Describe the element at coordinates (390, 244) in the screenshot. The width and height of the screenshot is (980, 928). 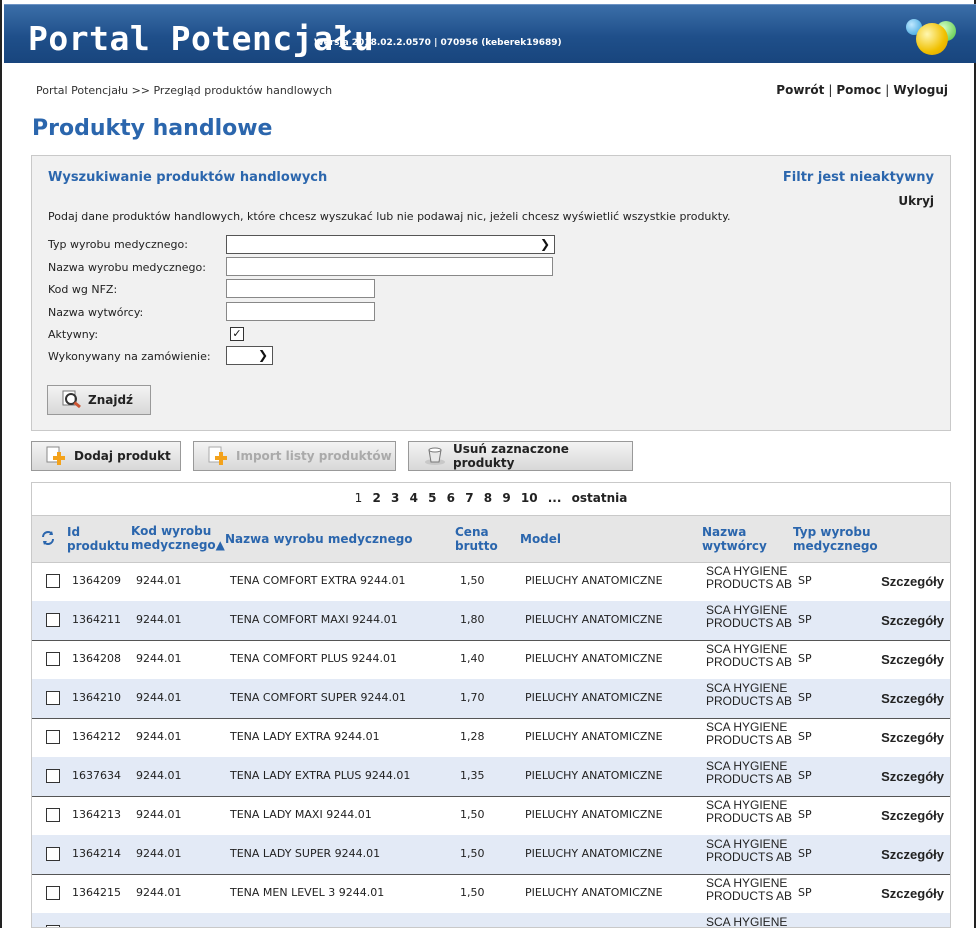
I see `type-select: ❯` at that location.